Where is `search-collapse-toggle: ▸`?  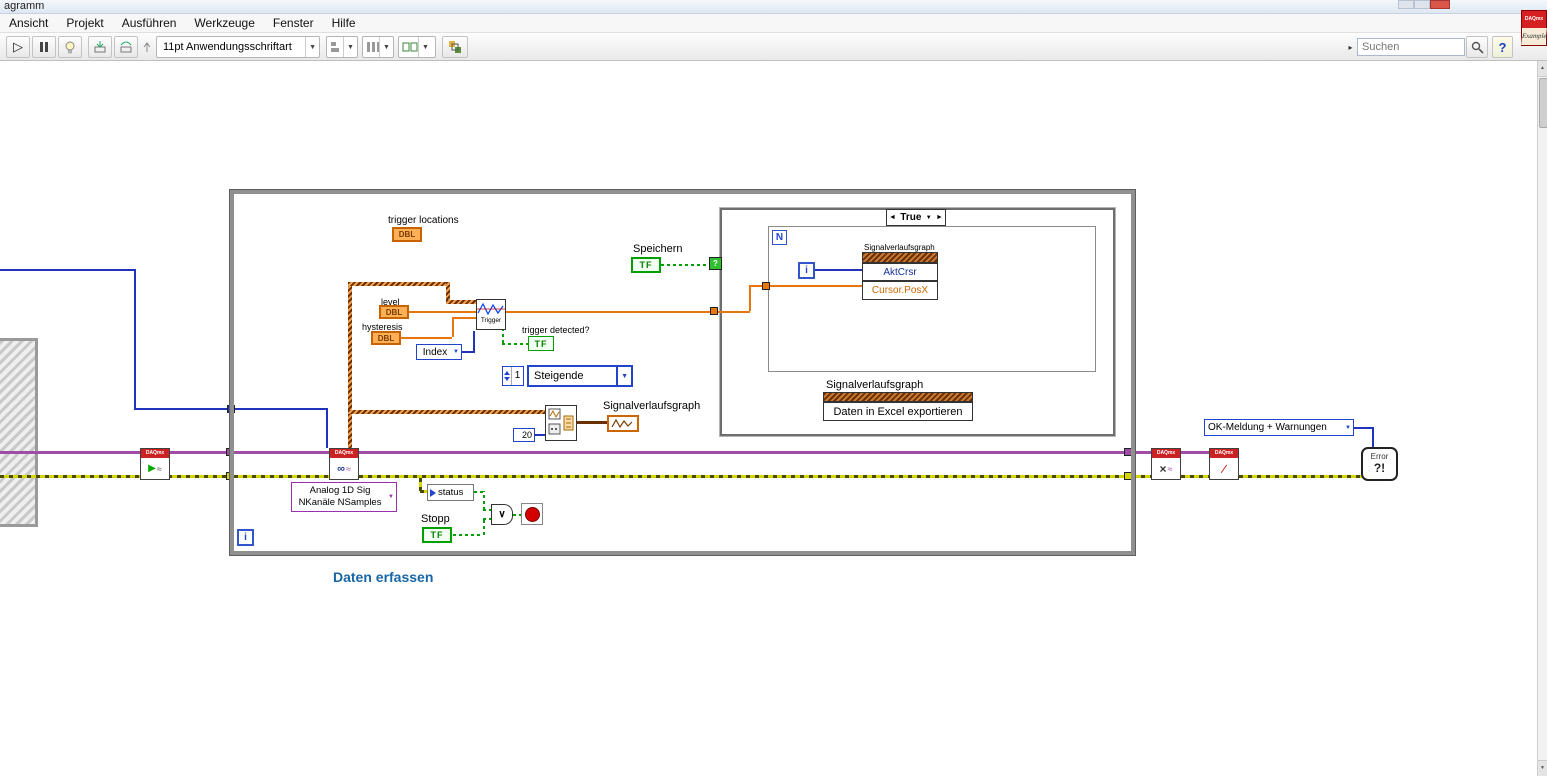 search-collapse-toggle: ▸ is located at coordinates (1350, 47).